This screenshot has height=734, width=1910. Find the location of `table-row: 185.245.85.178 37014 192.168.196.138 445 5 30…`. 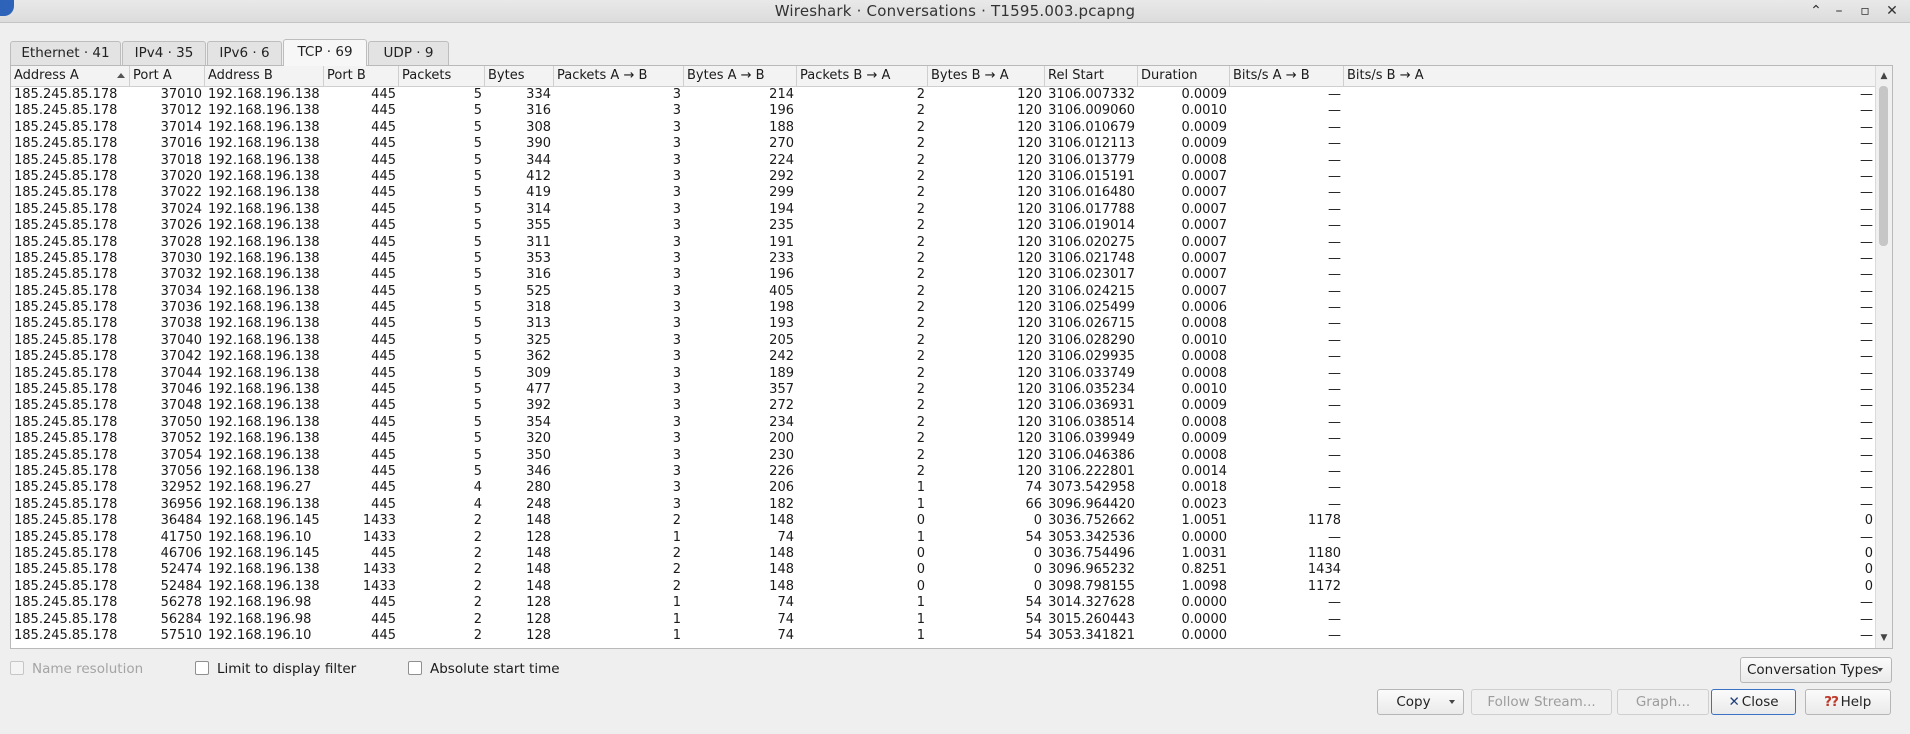

table-row: 185.245.85.178 37014 192.168.196.138 445 5 30… is located at coordinates (943, 128).